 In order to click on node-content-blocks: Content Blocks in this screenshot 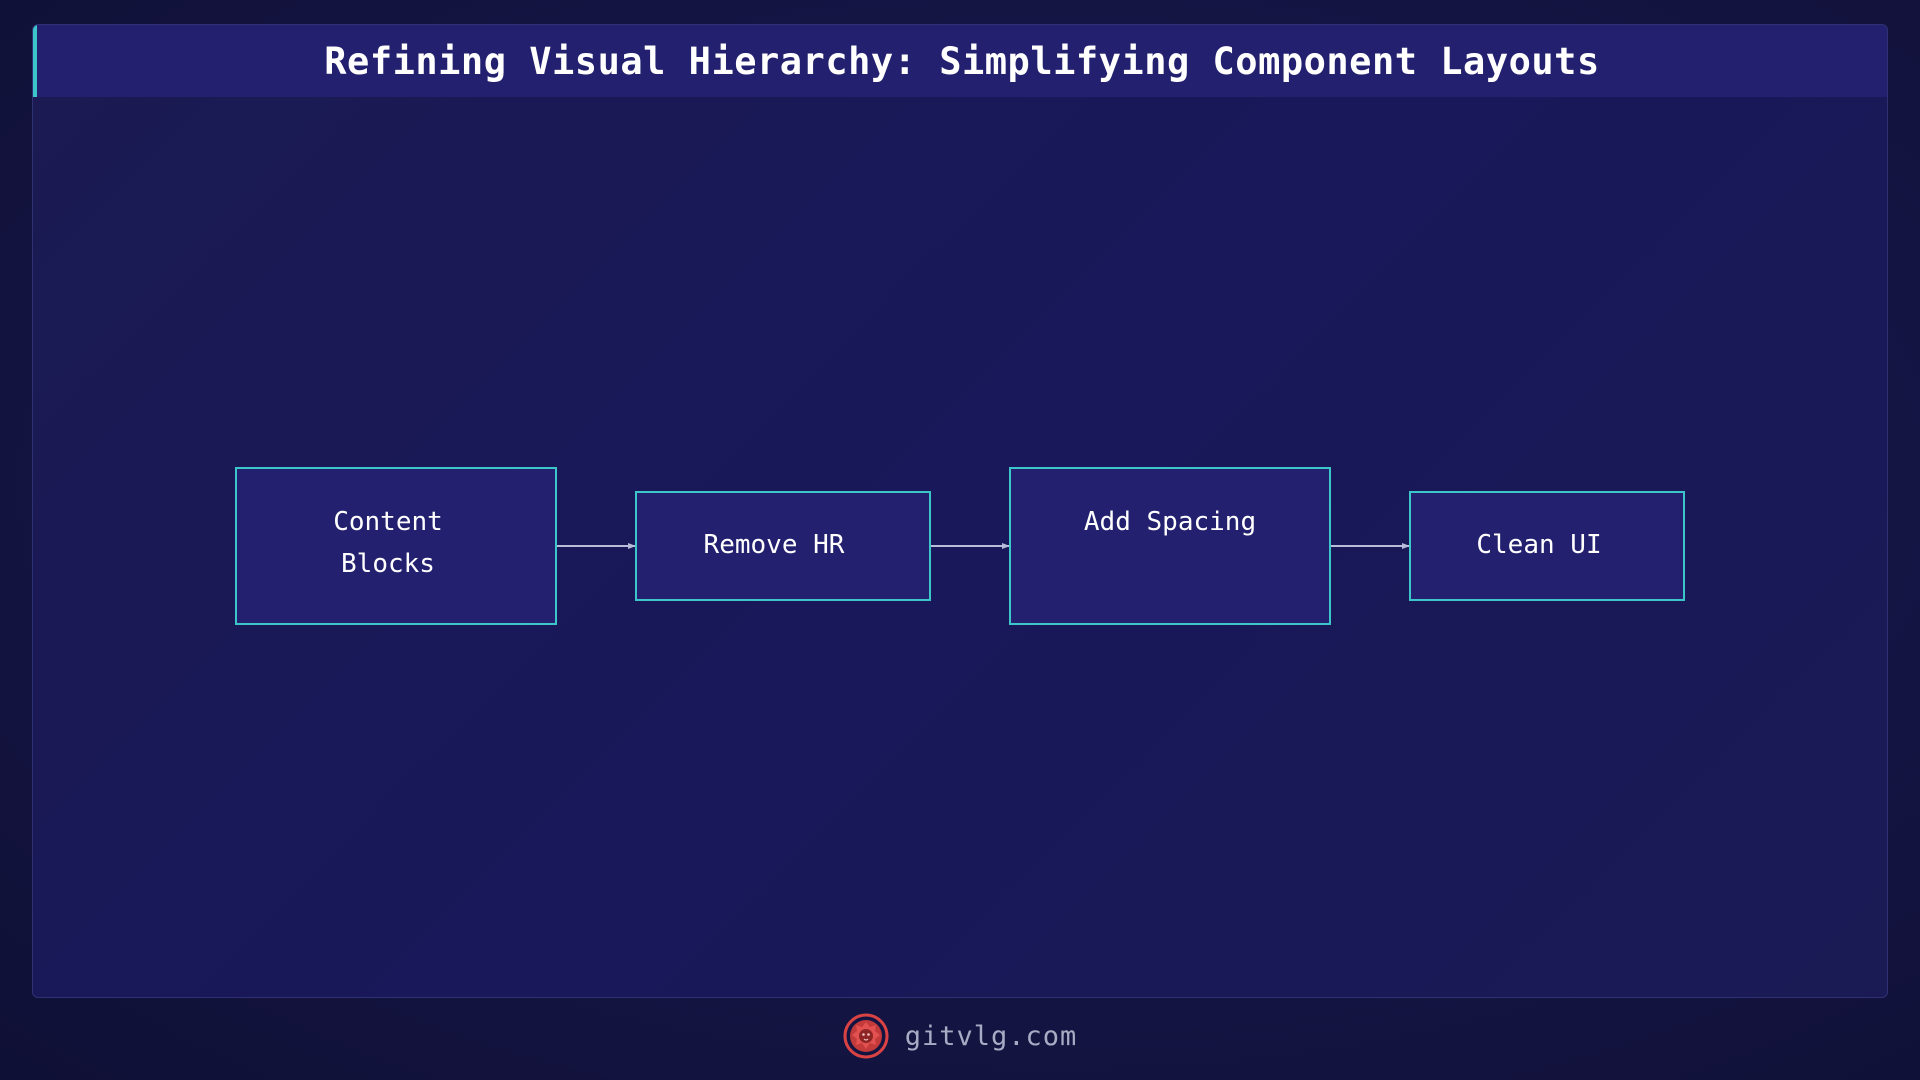, I will do `click(396, 546)`.